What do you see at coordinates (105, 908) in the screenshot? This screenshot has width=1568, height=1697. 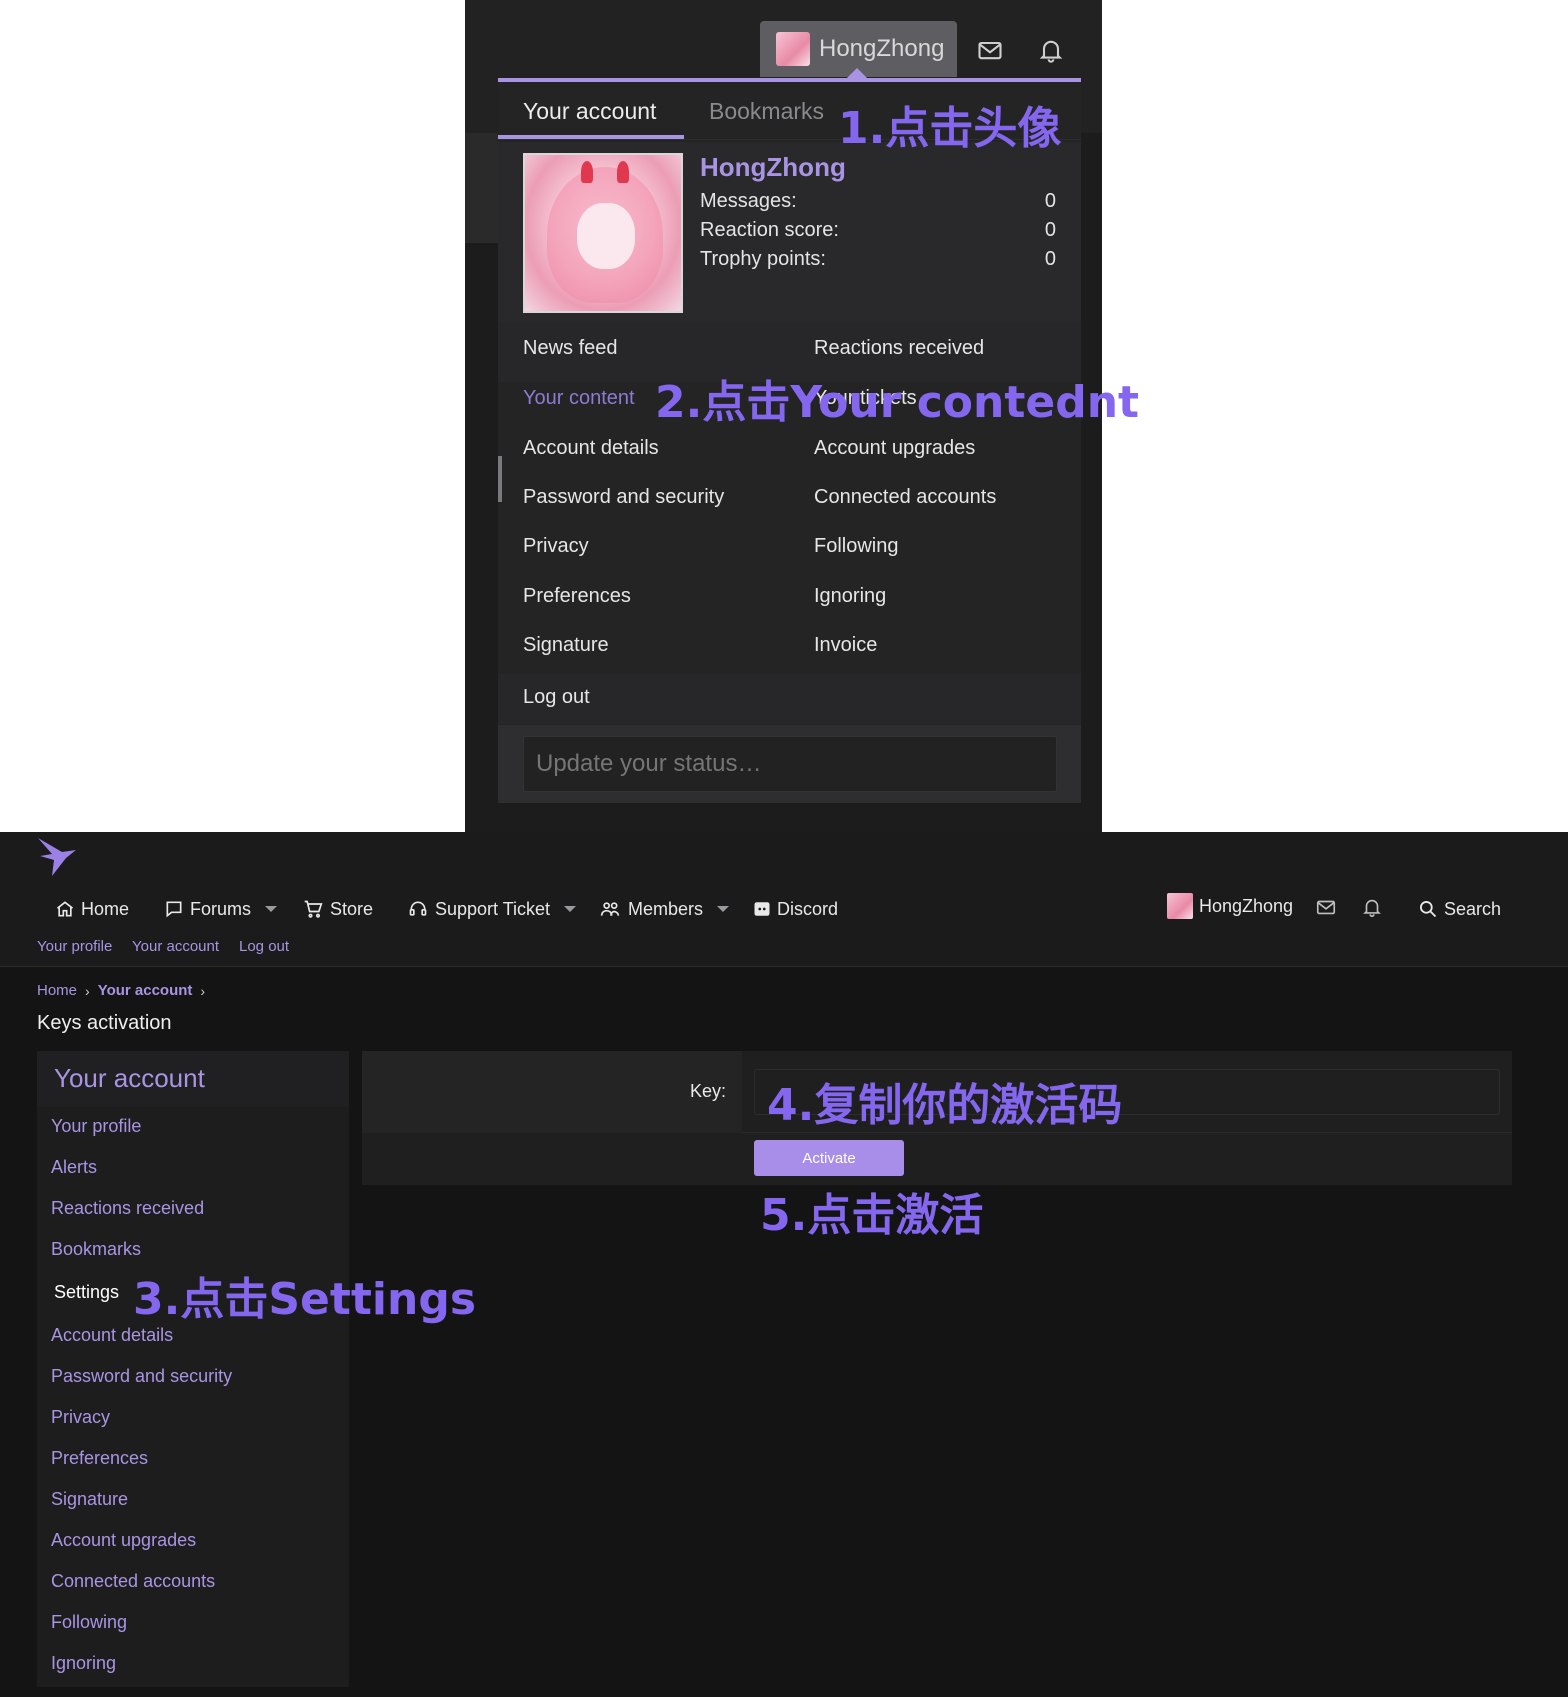 I see `nav-home-label: Home` at bounding box center [105, 908].